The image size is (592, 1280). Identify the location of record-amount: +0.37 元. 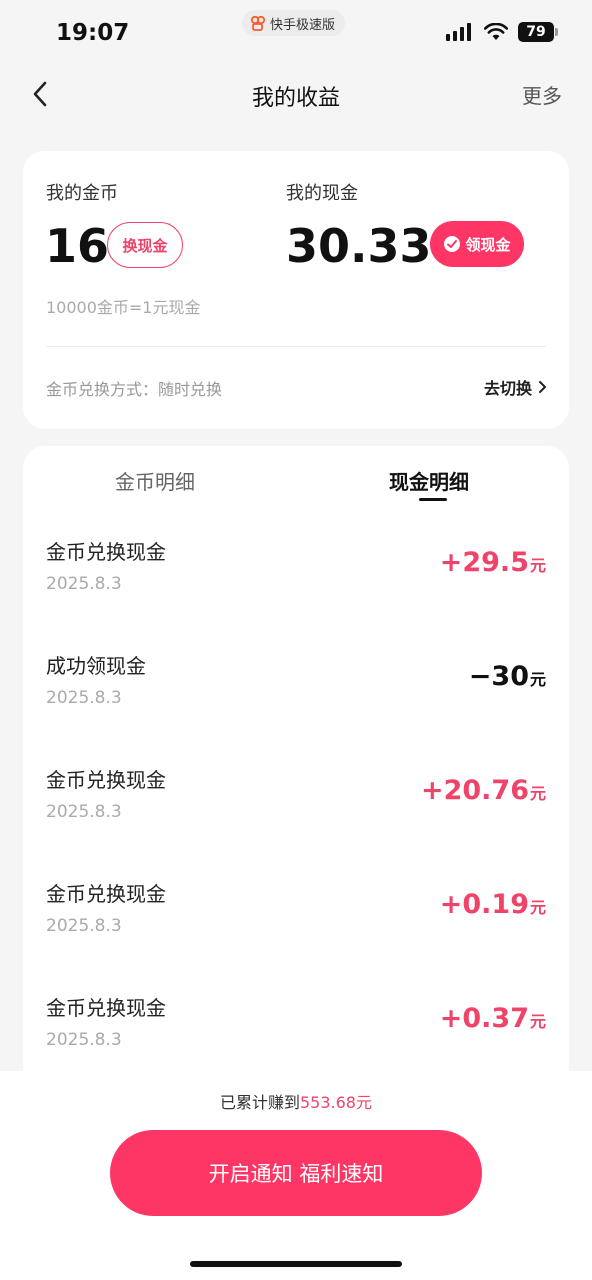
(493, 1018).